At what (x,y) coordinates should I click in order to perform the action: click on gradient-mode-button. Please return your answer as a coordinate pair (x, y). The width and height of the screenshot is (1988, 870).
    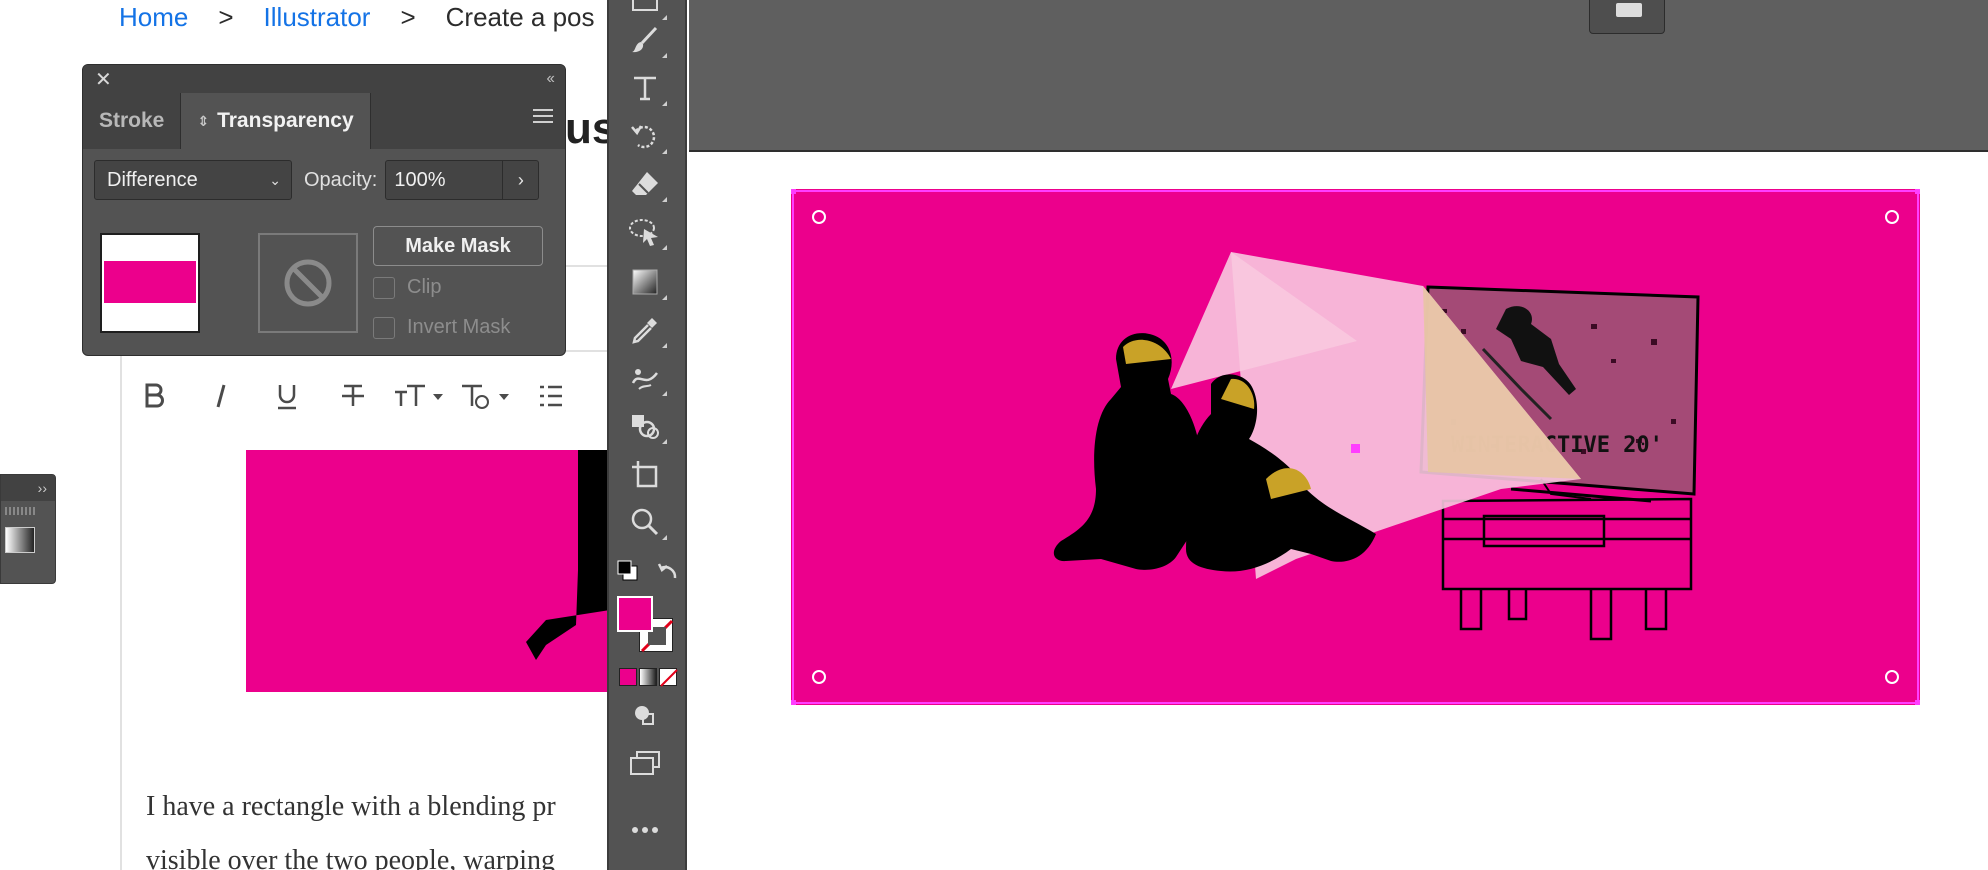
    Looking at the image, I should click on (648, 677).